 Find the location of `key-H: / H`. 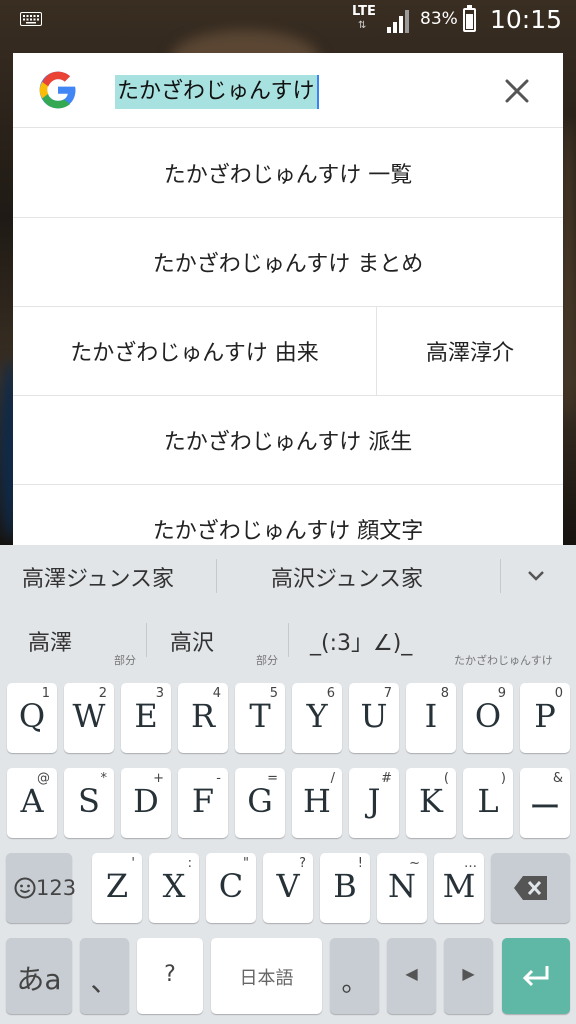

key-H: / H is located at coordinates (317, 803).